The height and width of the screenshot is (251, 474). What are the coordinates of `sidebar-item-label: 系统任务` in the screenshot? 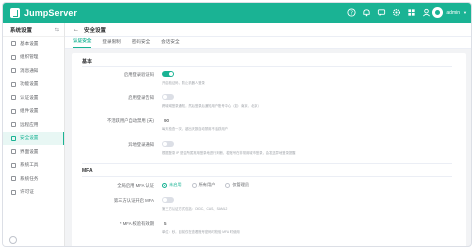 It's located at (29, 178).